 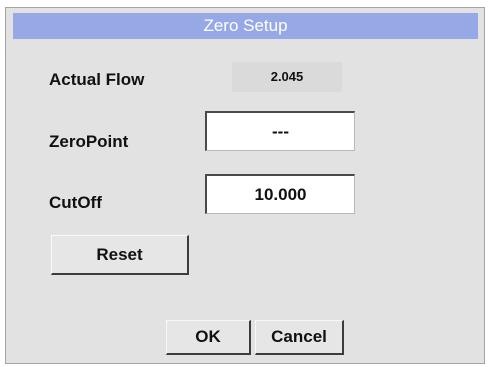 I want to click on cutoff-field: 10.000, so click(x=280, y=194).